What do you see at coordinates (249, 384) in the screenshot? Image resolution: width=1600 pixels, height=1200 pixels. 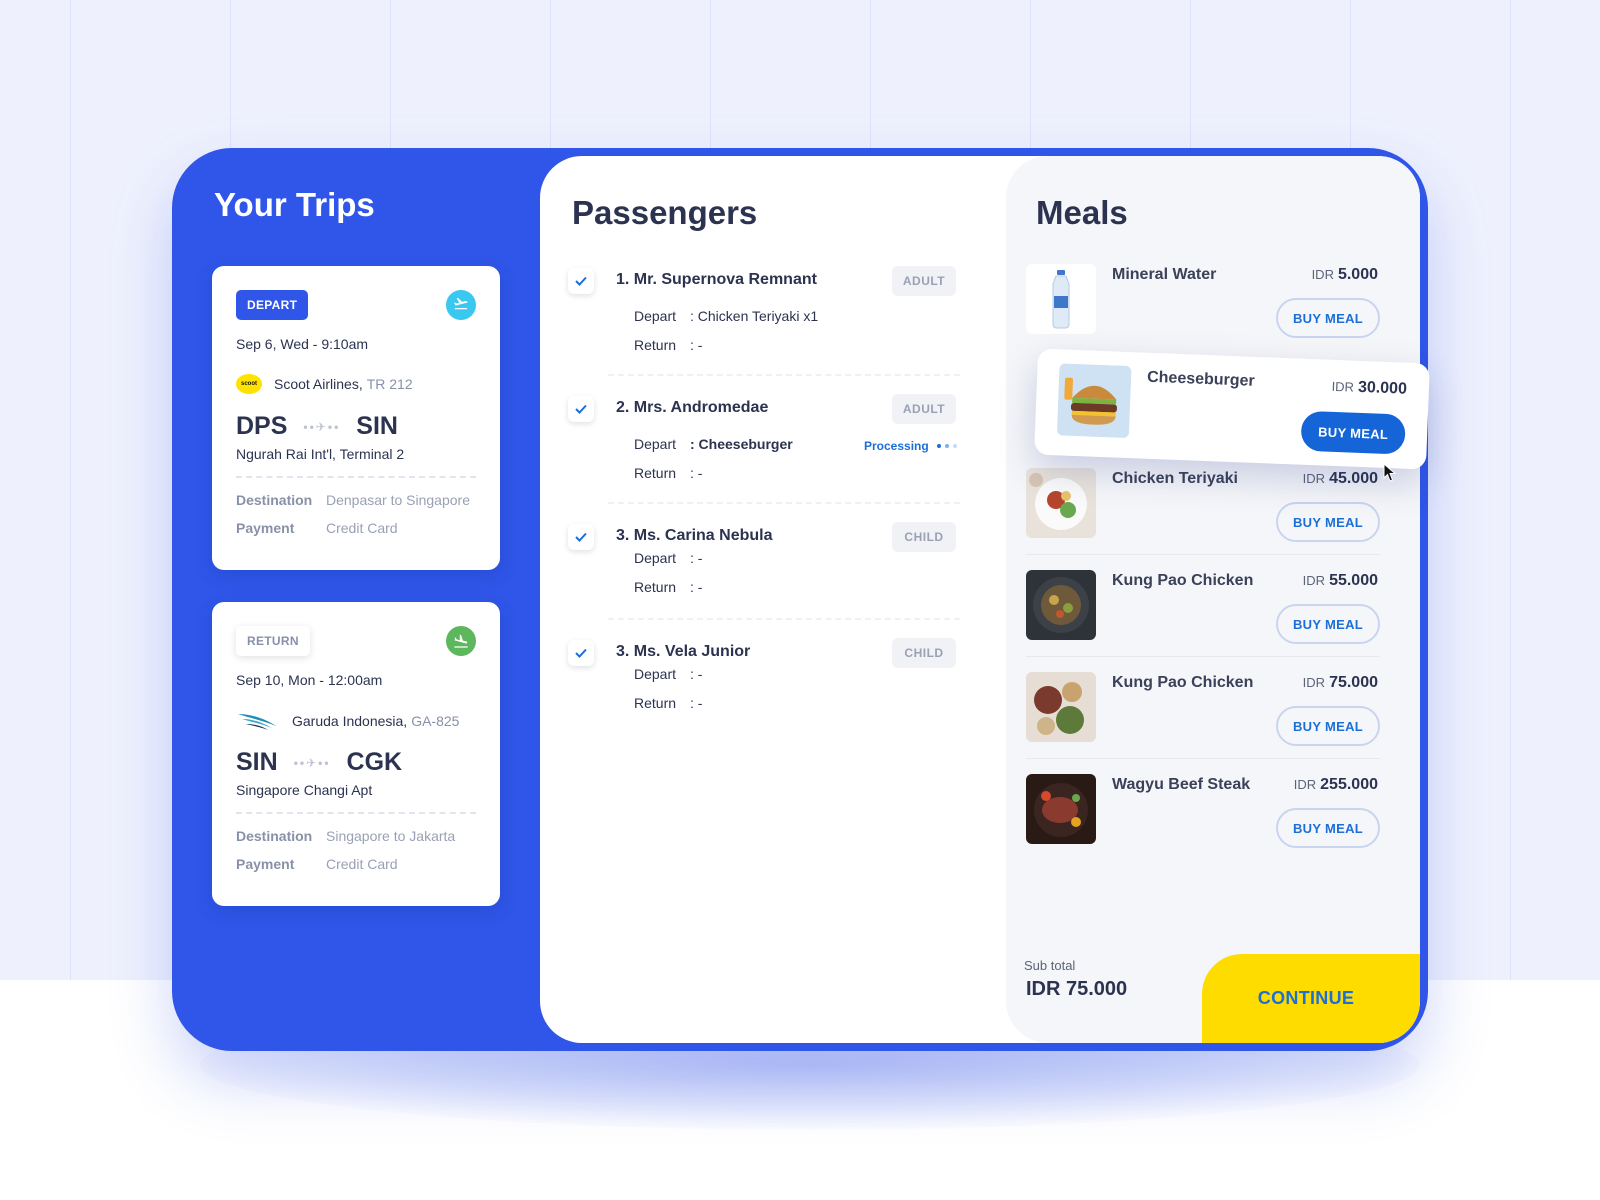 I see `scoot-logo: scoot` at bounding box center [249, 384].